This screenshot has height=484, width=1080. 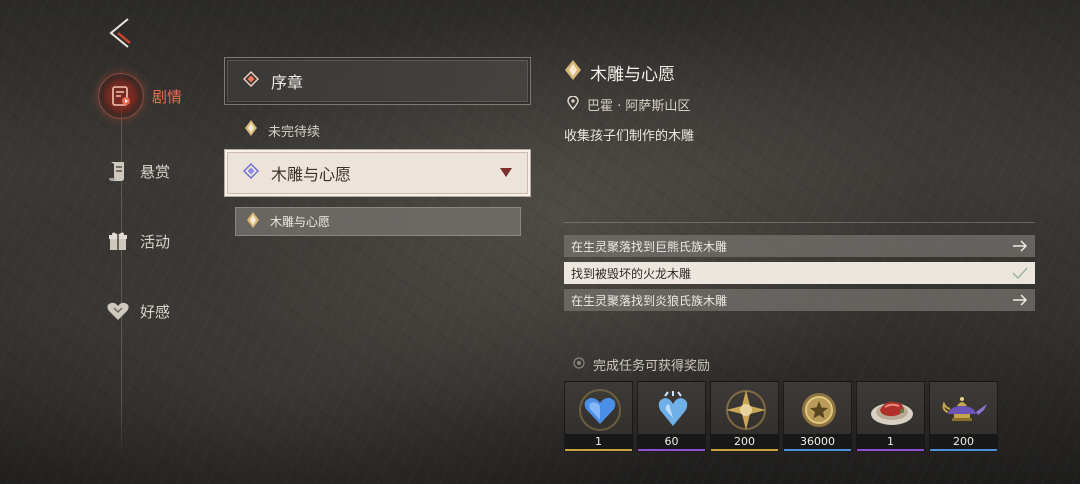 I want to click on bounty-scroll-icon, so click(x=118, y=171).